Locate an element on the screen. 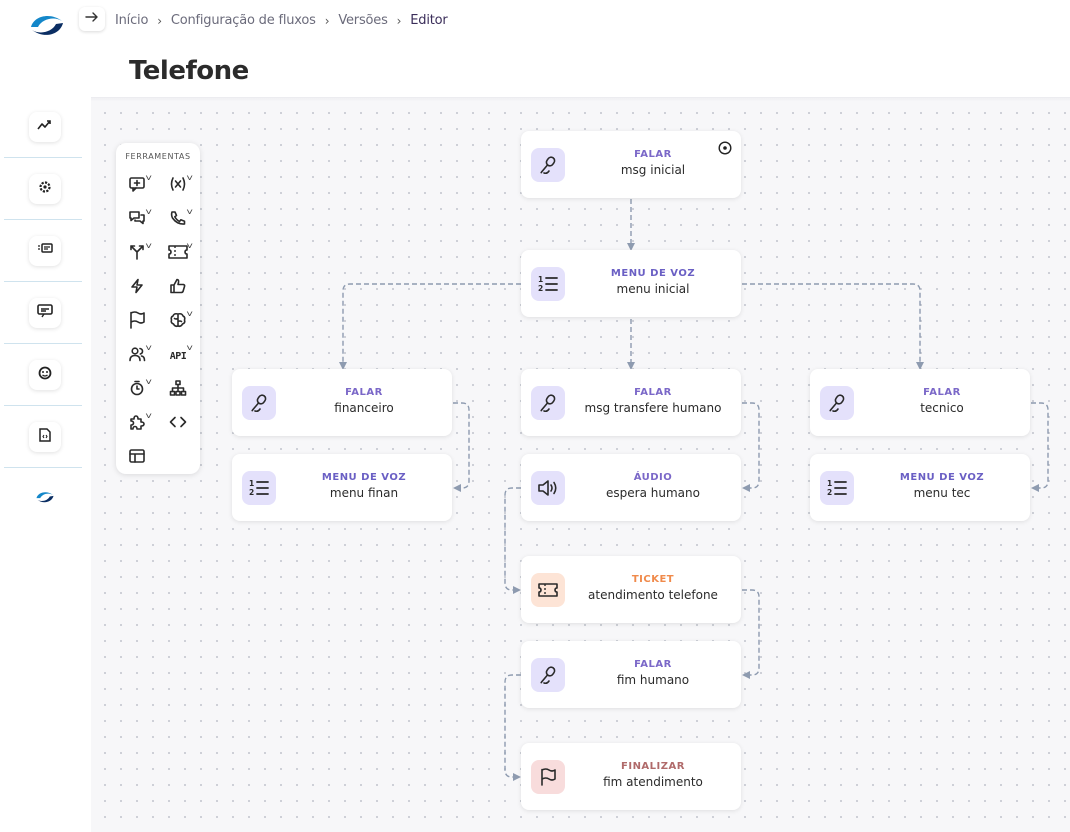 Image resolution: width=1070 pixels, height=832 pixels. flow-node-fim-atendimento: FINALIZAR fim atendimento is located at coordinates (631, 776).